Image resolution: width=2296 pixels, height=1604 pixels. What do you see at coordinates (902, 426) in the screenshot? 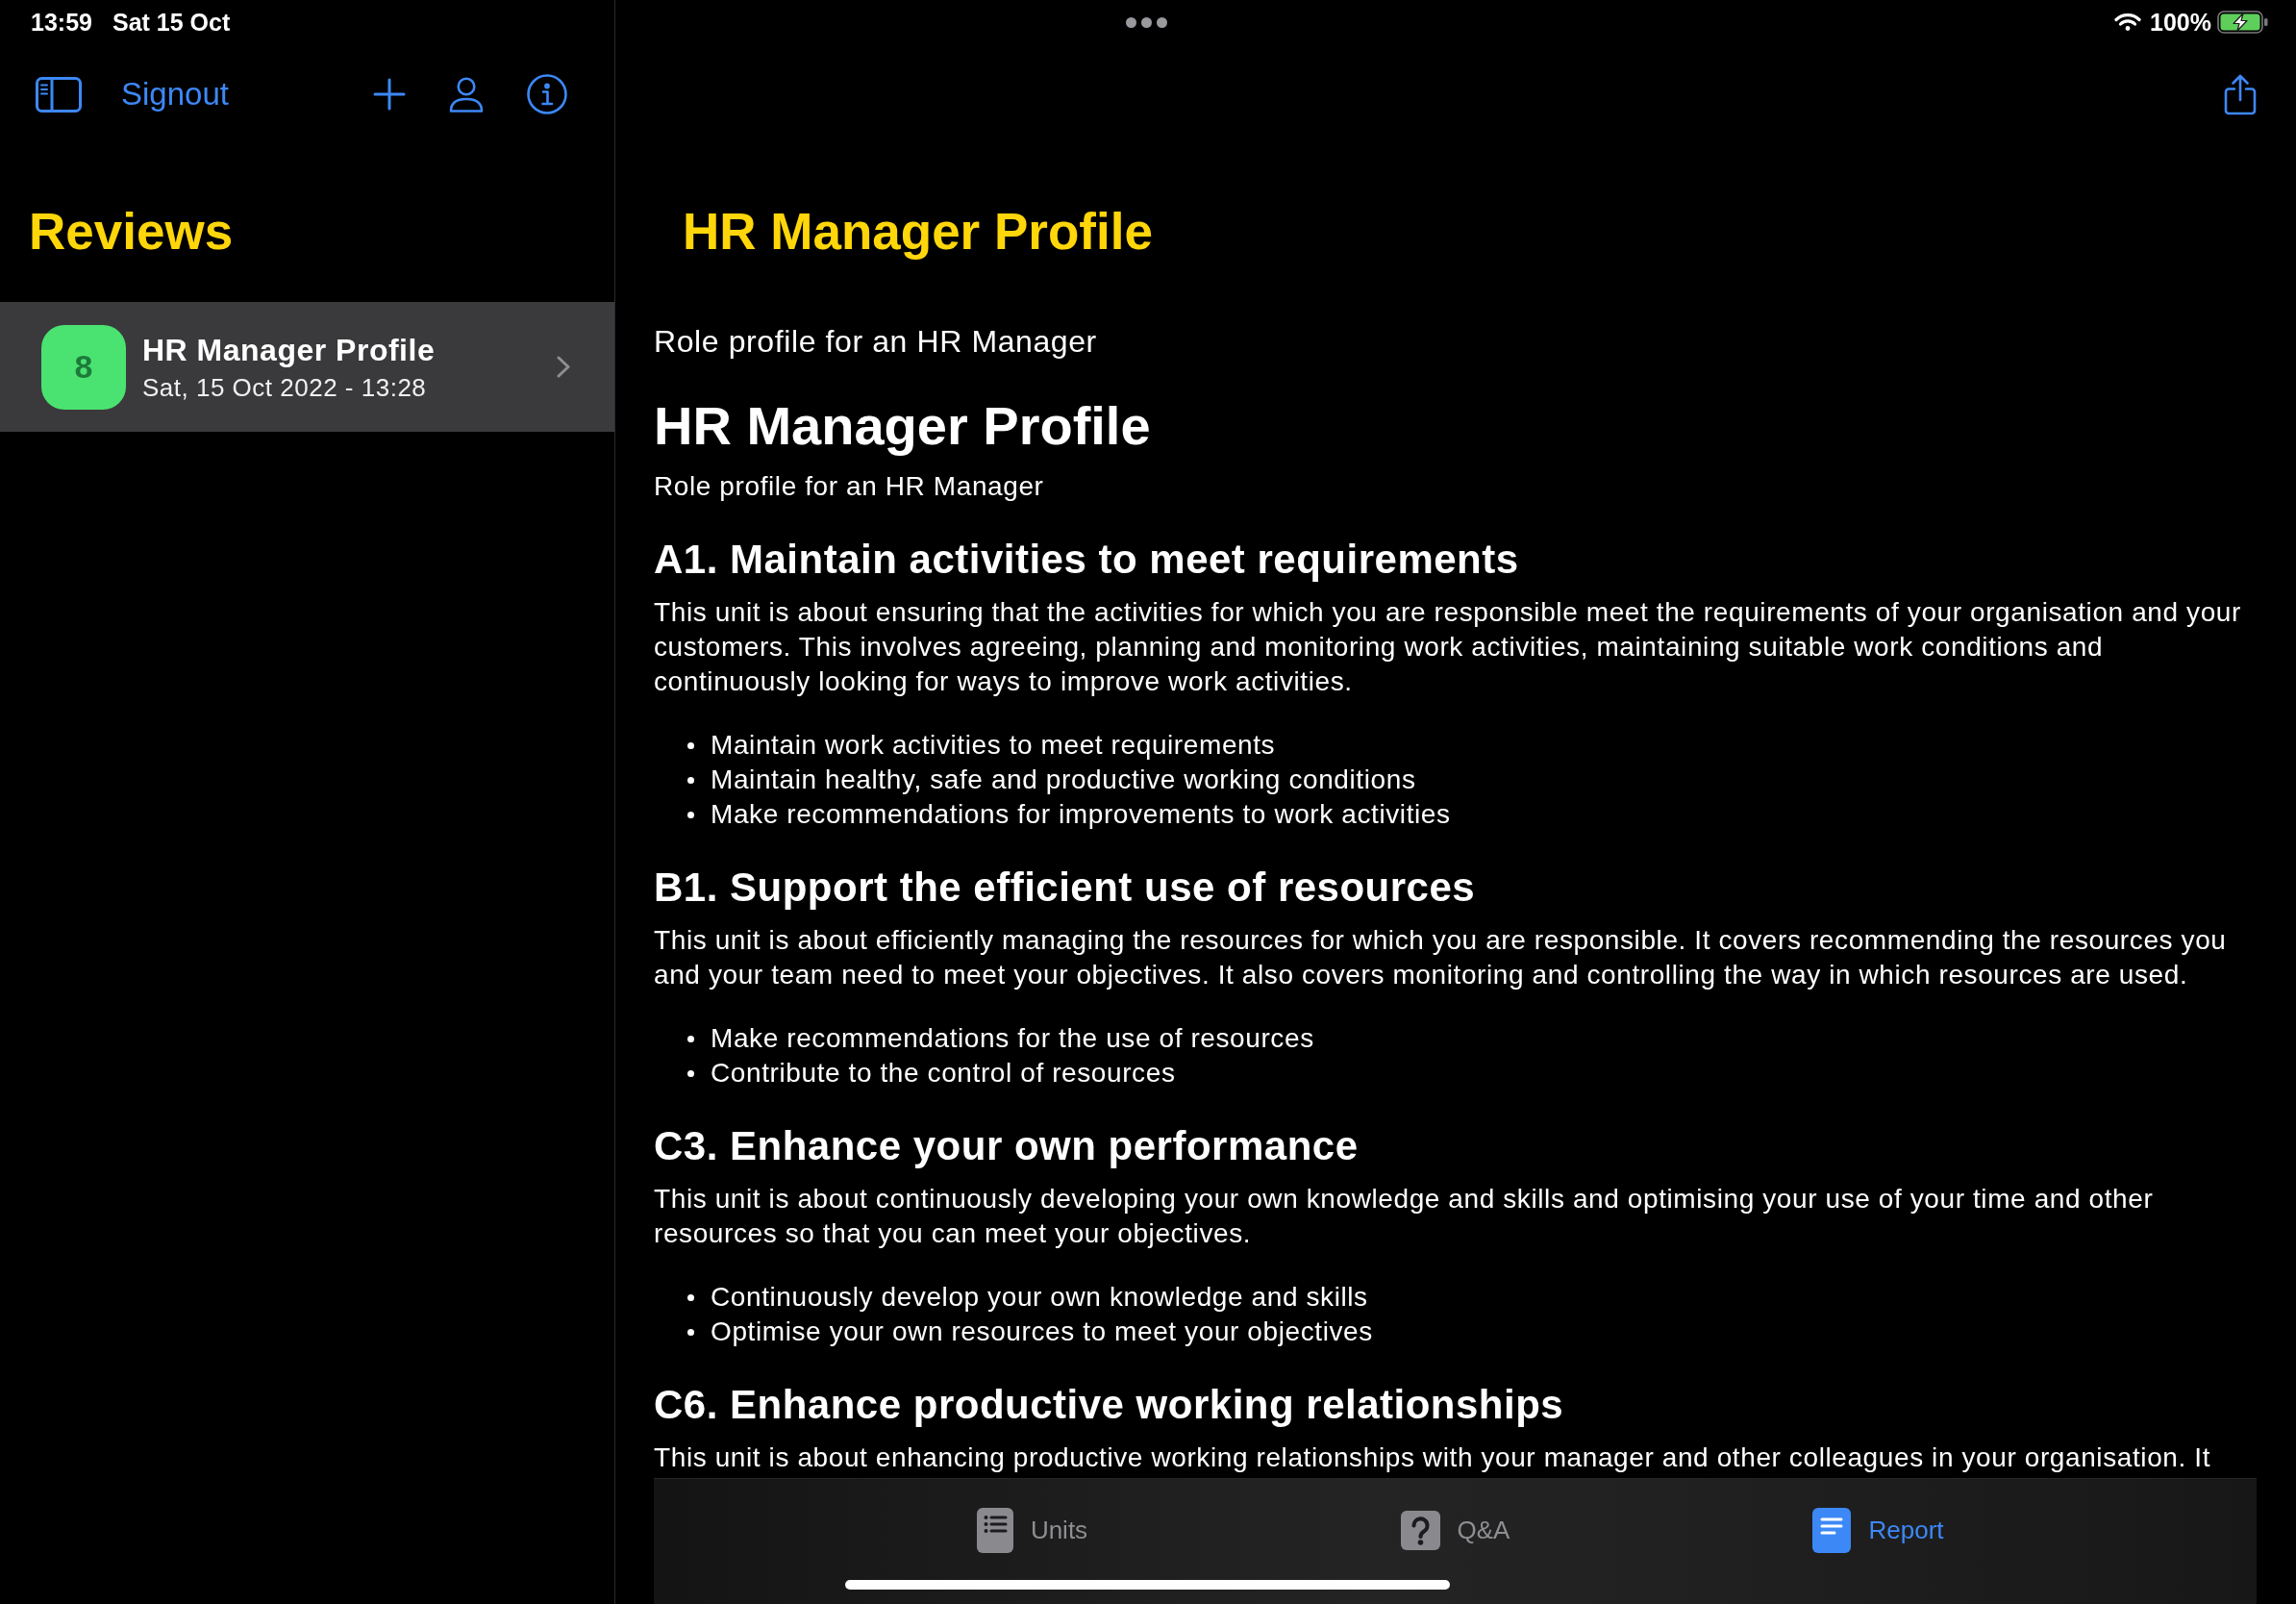
I see `report-heading: HR Manager Profile` at bounding box center [902, 426].